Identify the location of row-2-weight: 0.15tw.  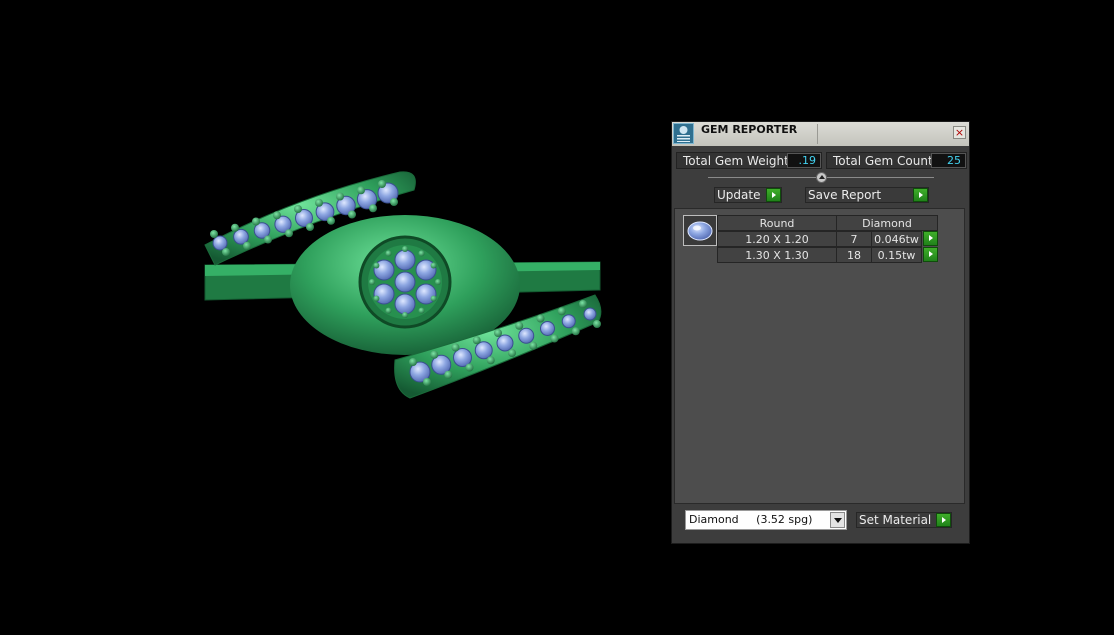
(896, 255).